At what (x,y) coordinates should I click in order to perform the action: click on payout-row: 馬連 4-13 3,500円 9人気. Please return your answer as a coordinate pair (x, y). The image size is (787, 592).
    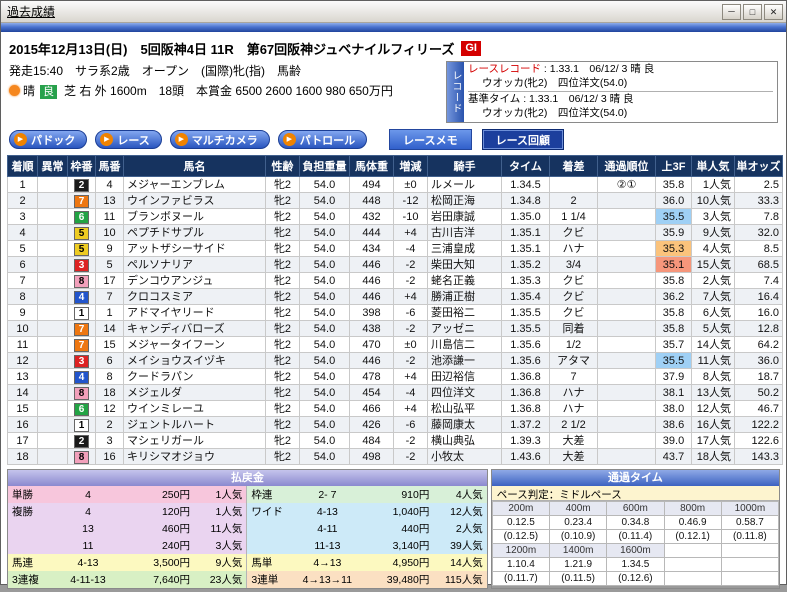
    Looking at the image, I should click on (127, 562).